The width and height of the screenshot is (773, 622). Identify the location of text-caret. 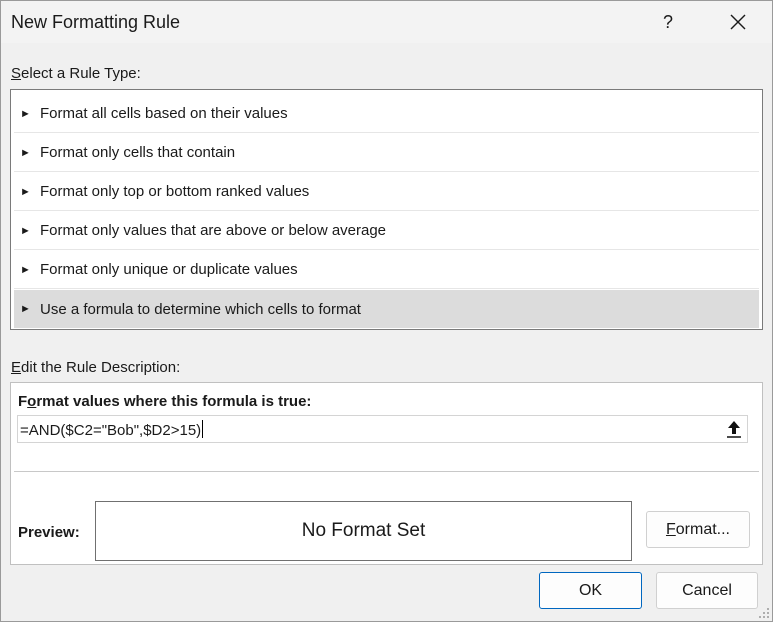
(203, 429).